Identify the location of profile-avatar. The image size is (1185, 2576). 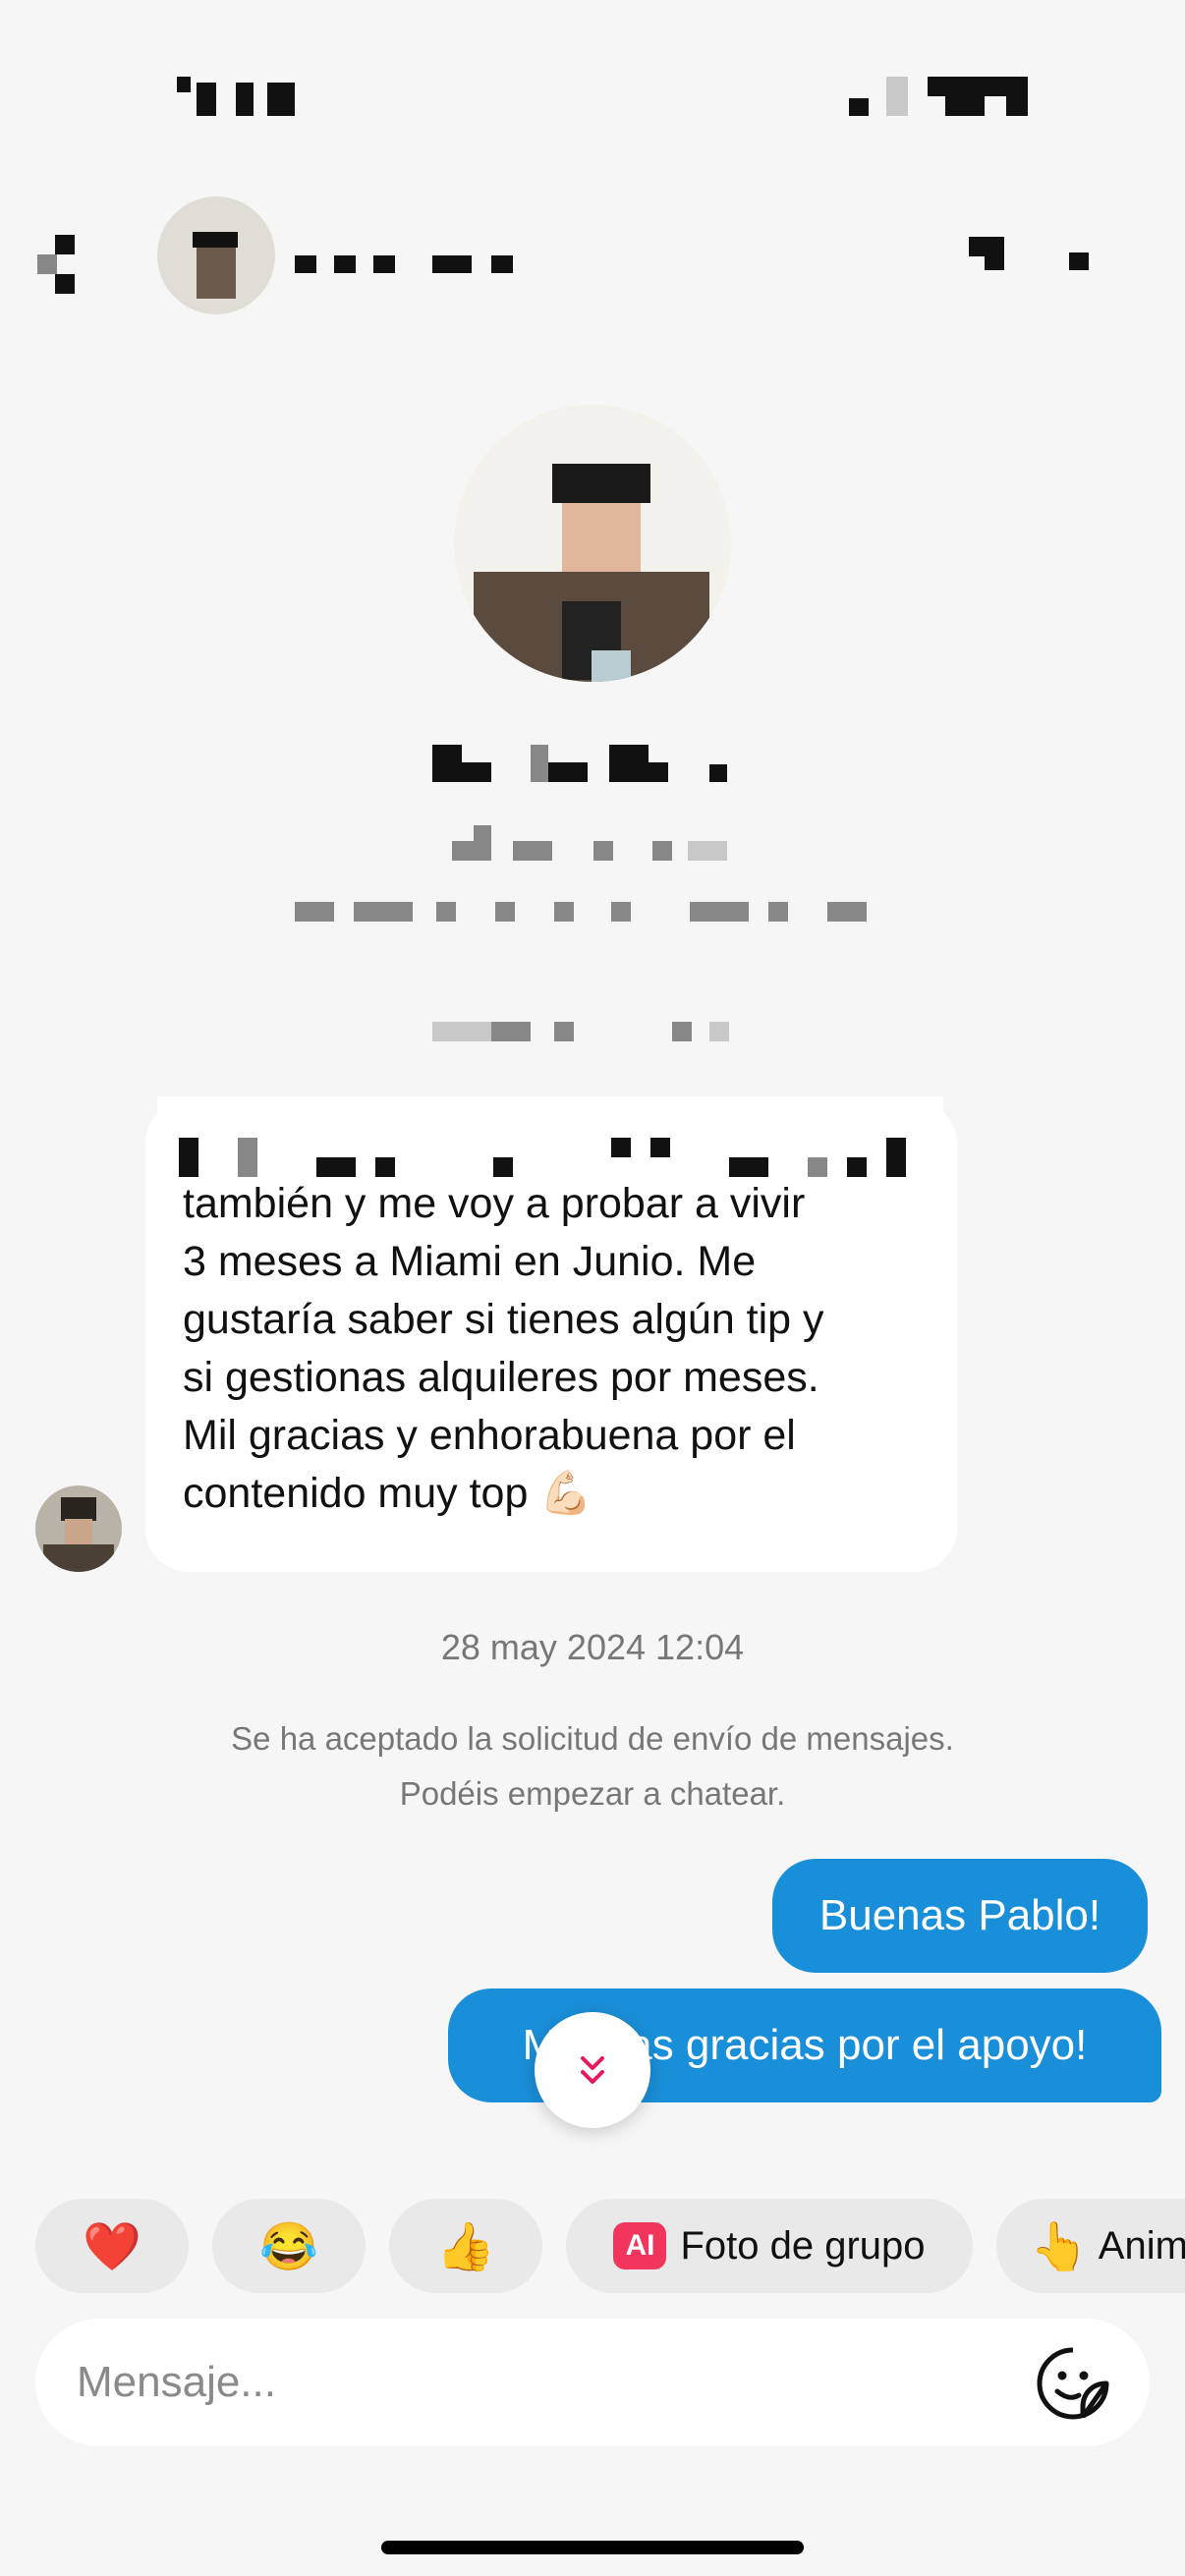
(592, 543).